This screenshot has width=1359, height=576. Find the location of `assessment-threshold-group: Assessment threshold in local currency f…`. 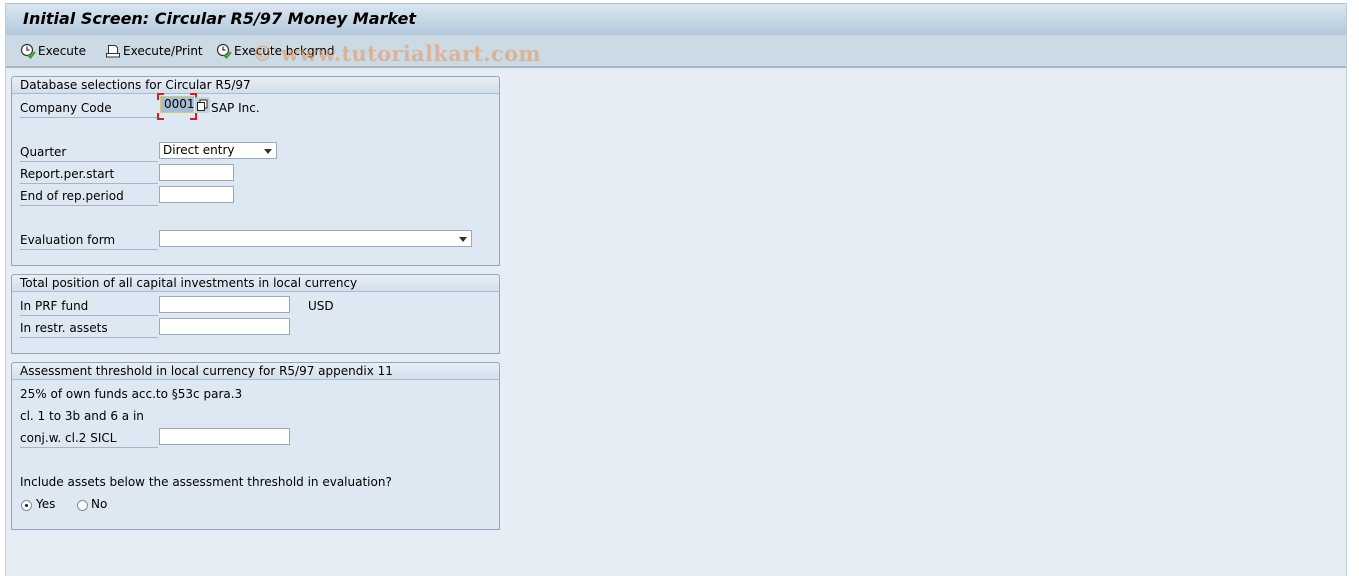

assessment-threshold-group: Assessment threshold in local currency f… is located at coordinates (255, 446).